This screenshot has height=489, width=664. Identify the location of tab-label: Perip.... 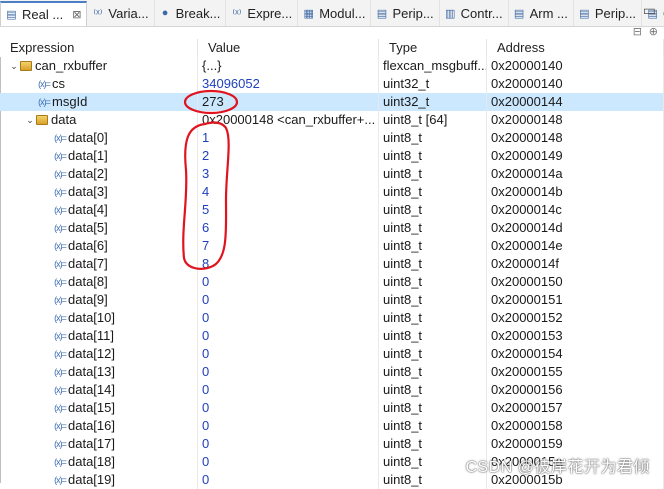
(413, 13).